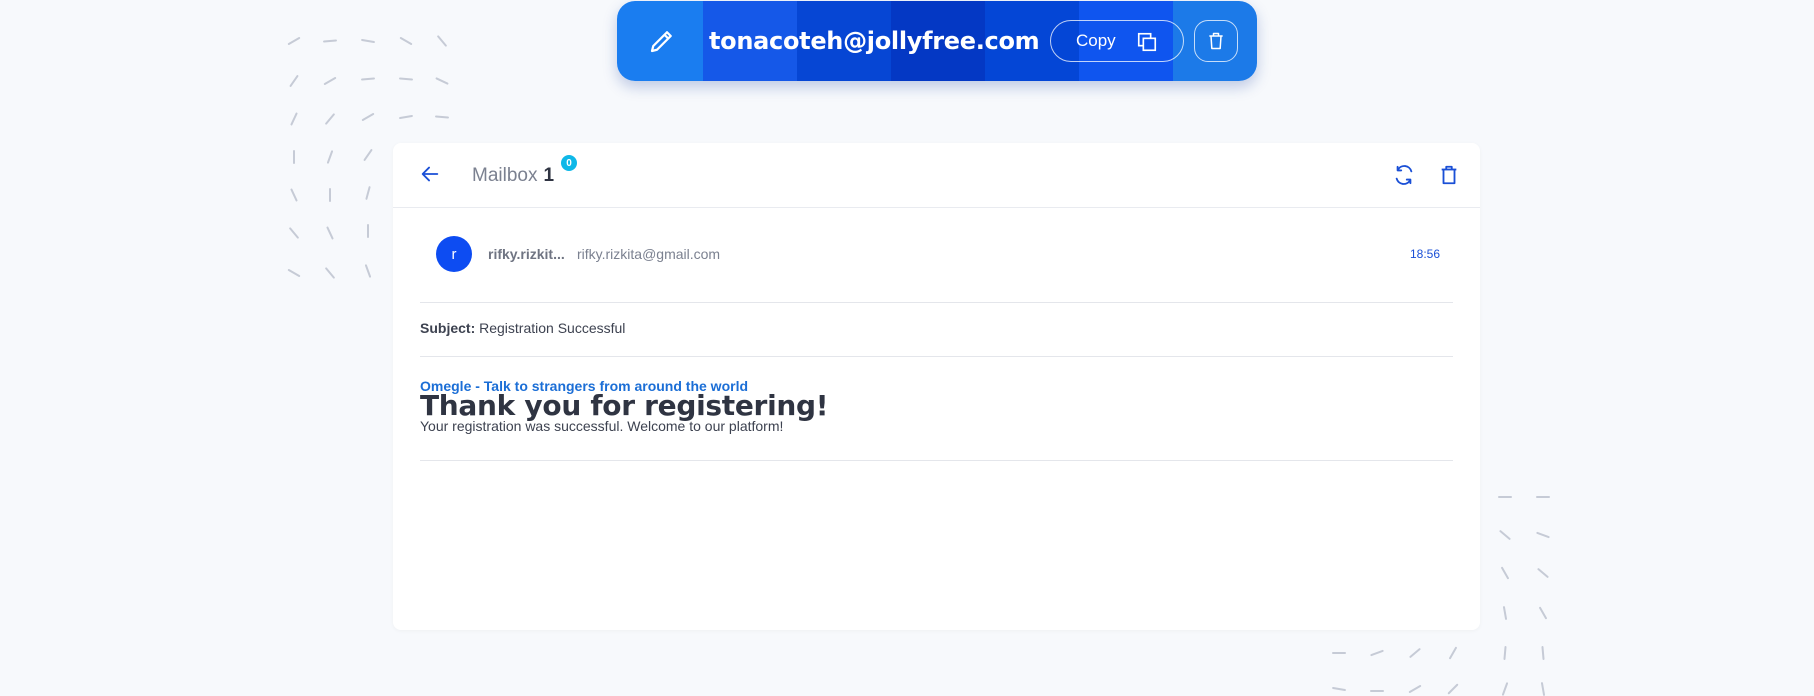 This screenshot has width=1814, height=696. I want to click on unread-badge: 0, so click(569, 163).